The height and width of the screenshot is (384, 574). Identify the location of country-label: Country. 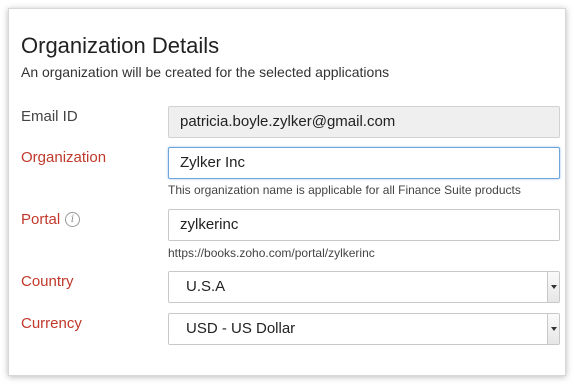
(47, 281).